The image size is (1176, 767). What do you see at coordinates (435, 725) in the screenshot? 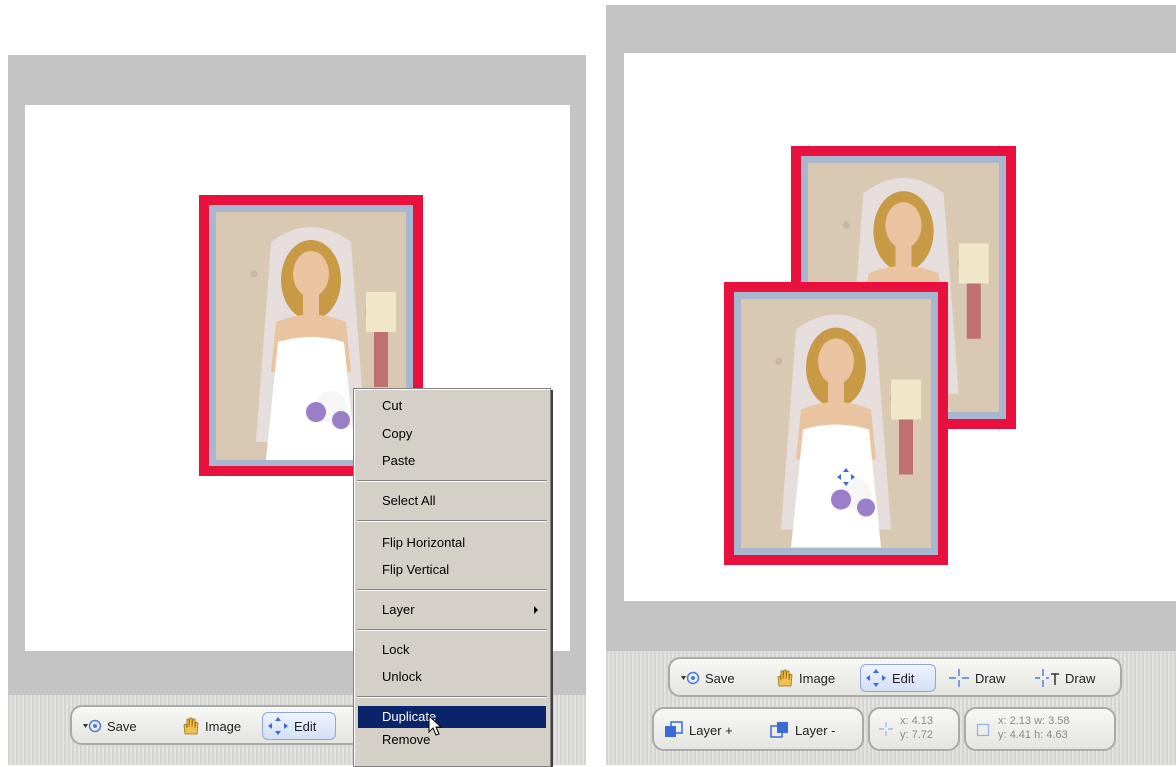
I see `mouse-pointer-icon` at bounding box center [435, 725].